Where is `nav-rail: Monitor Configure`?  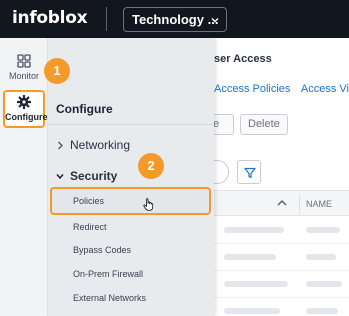
nav-rail: Monitor Configure is located at coordinates (24, 177).